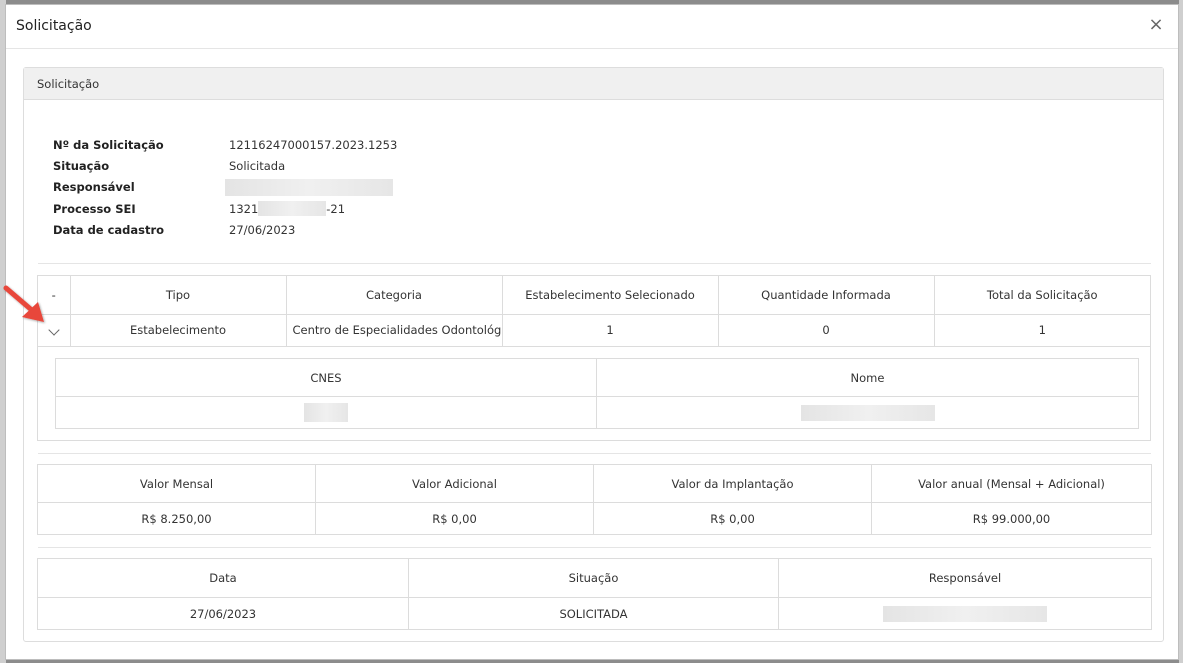 This screenshot has height=663, width=1183. I want to click on modal-header: Solicitação ×, so click(592, 27).